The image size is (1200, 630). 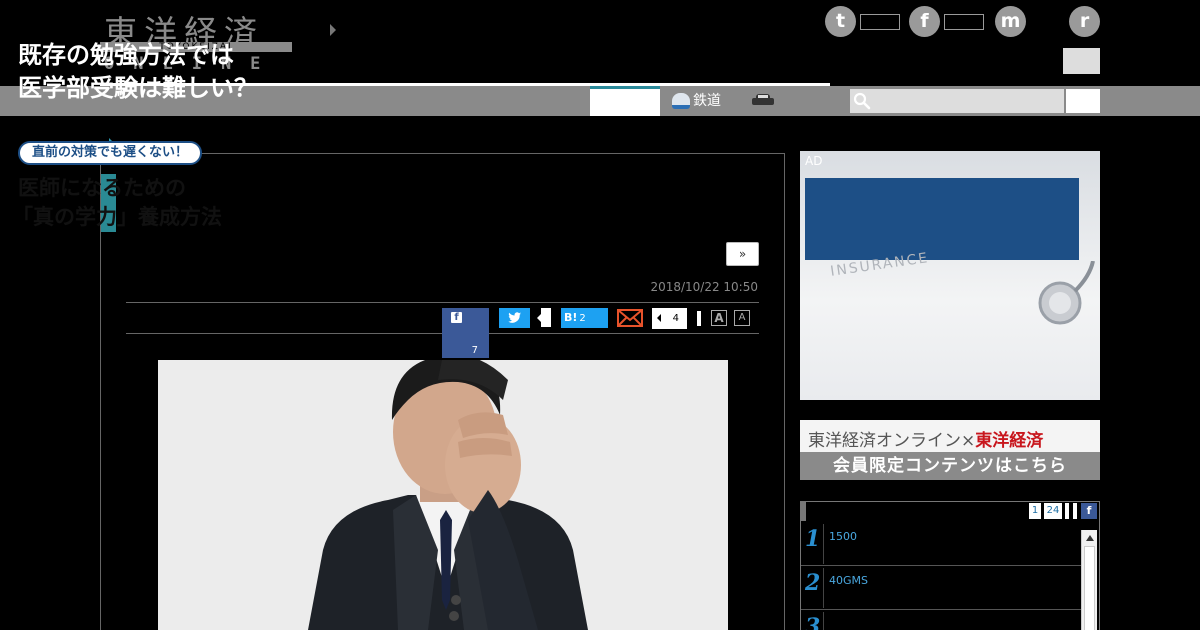 I want to click on rss-icon: r, so click(x=1084, y=21).